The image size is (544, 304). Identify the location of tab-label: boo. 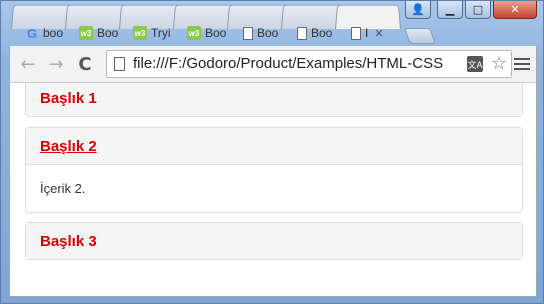
(53, 33).